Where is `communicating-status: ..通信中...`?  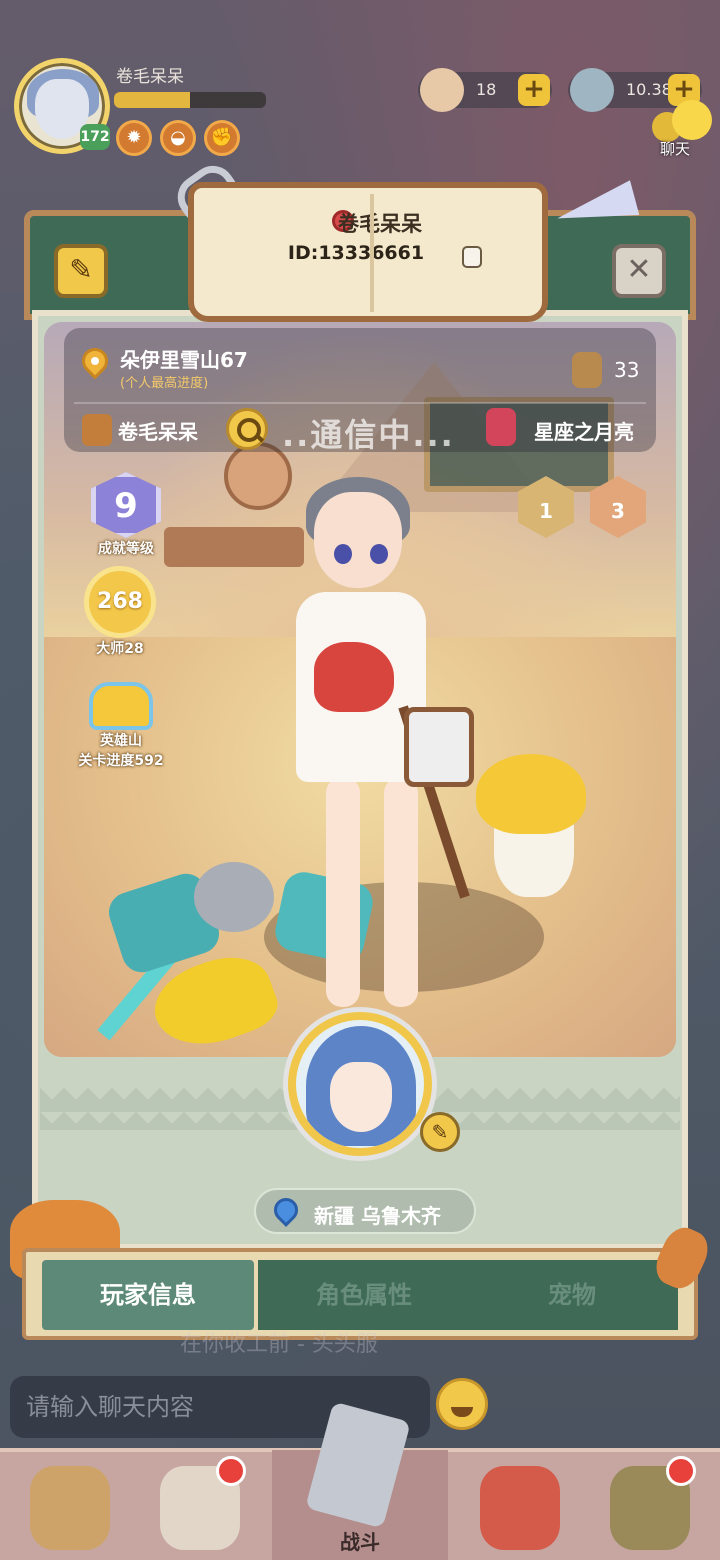
communicating-status: ..通信中... is located at coordinates (368, 435).